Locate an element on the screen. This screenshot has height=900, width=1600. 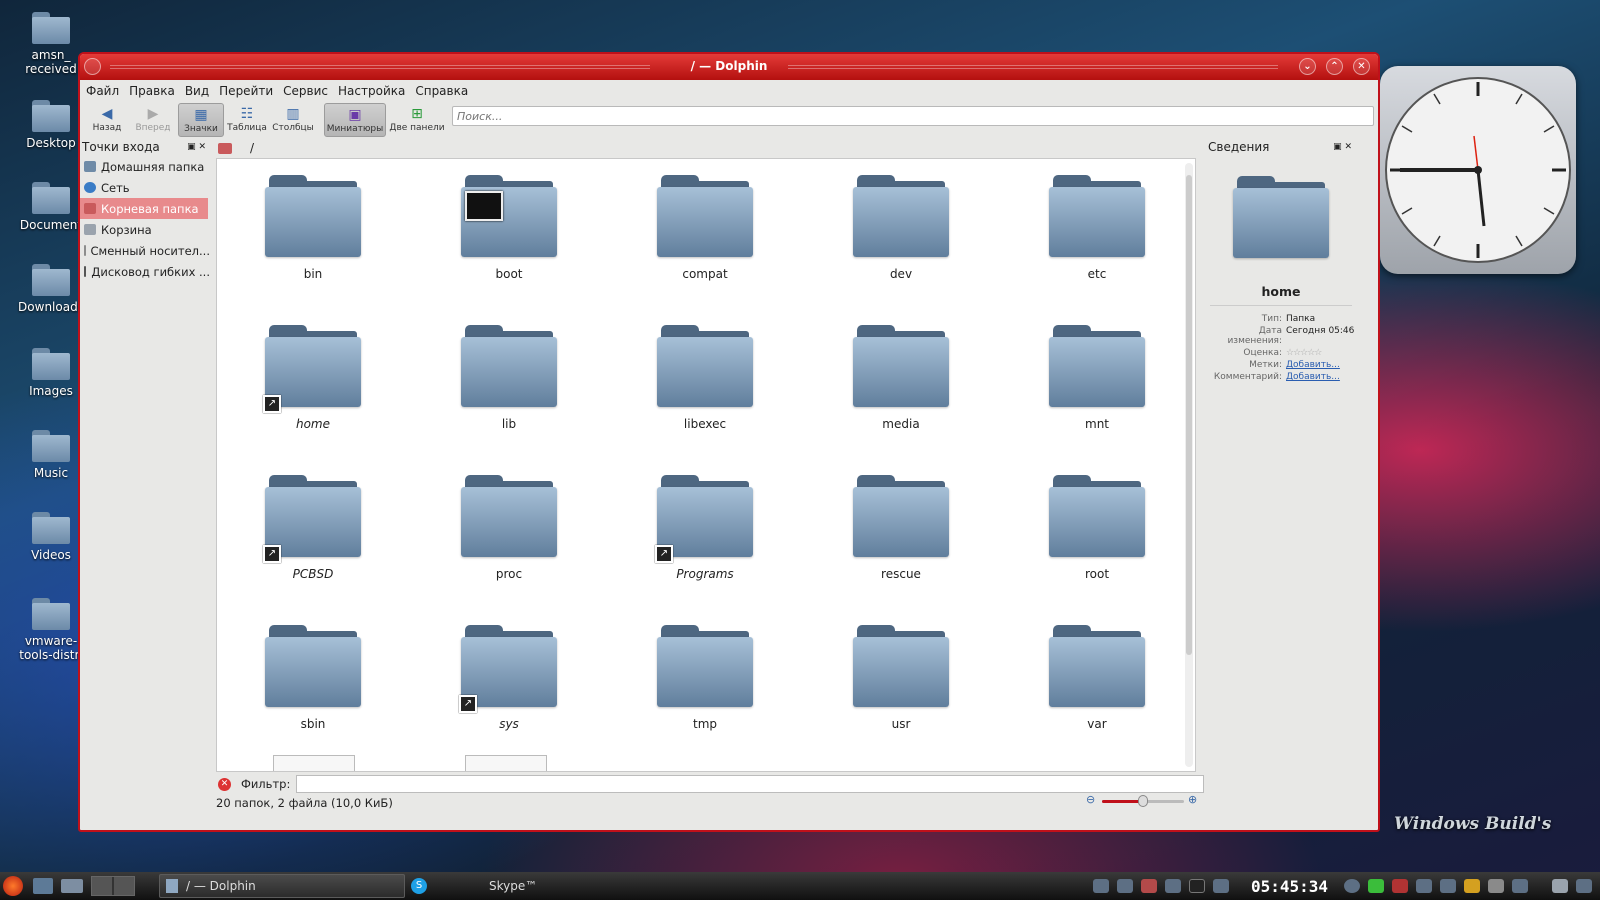
close-icon: ✕ is located at coordinates (1361, 66).